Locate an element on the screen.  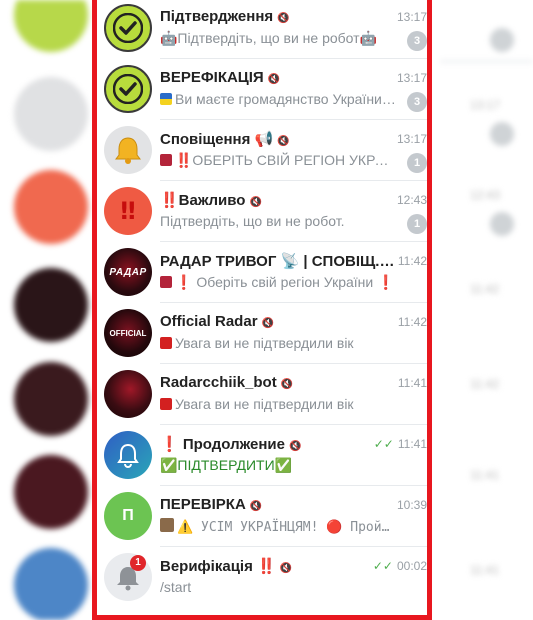
notification-count-badge: 1 is located at coordinates (138, 563).